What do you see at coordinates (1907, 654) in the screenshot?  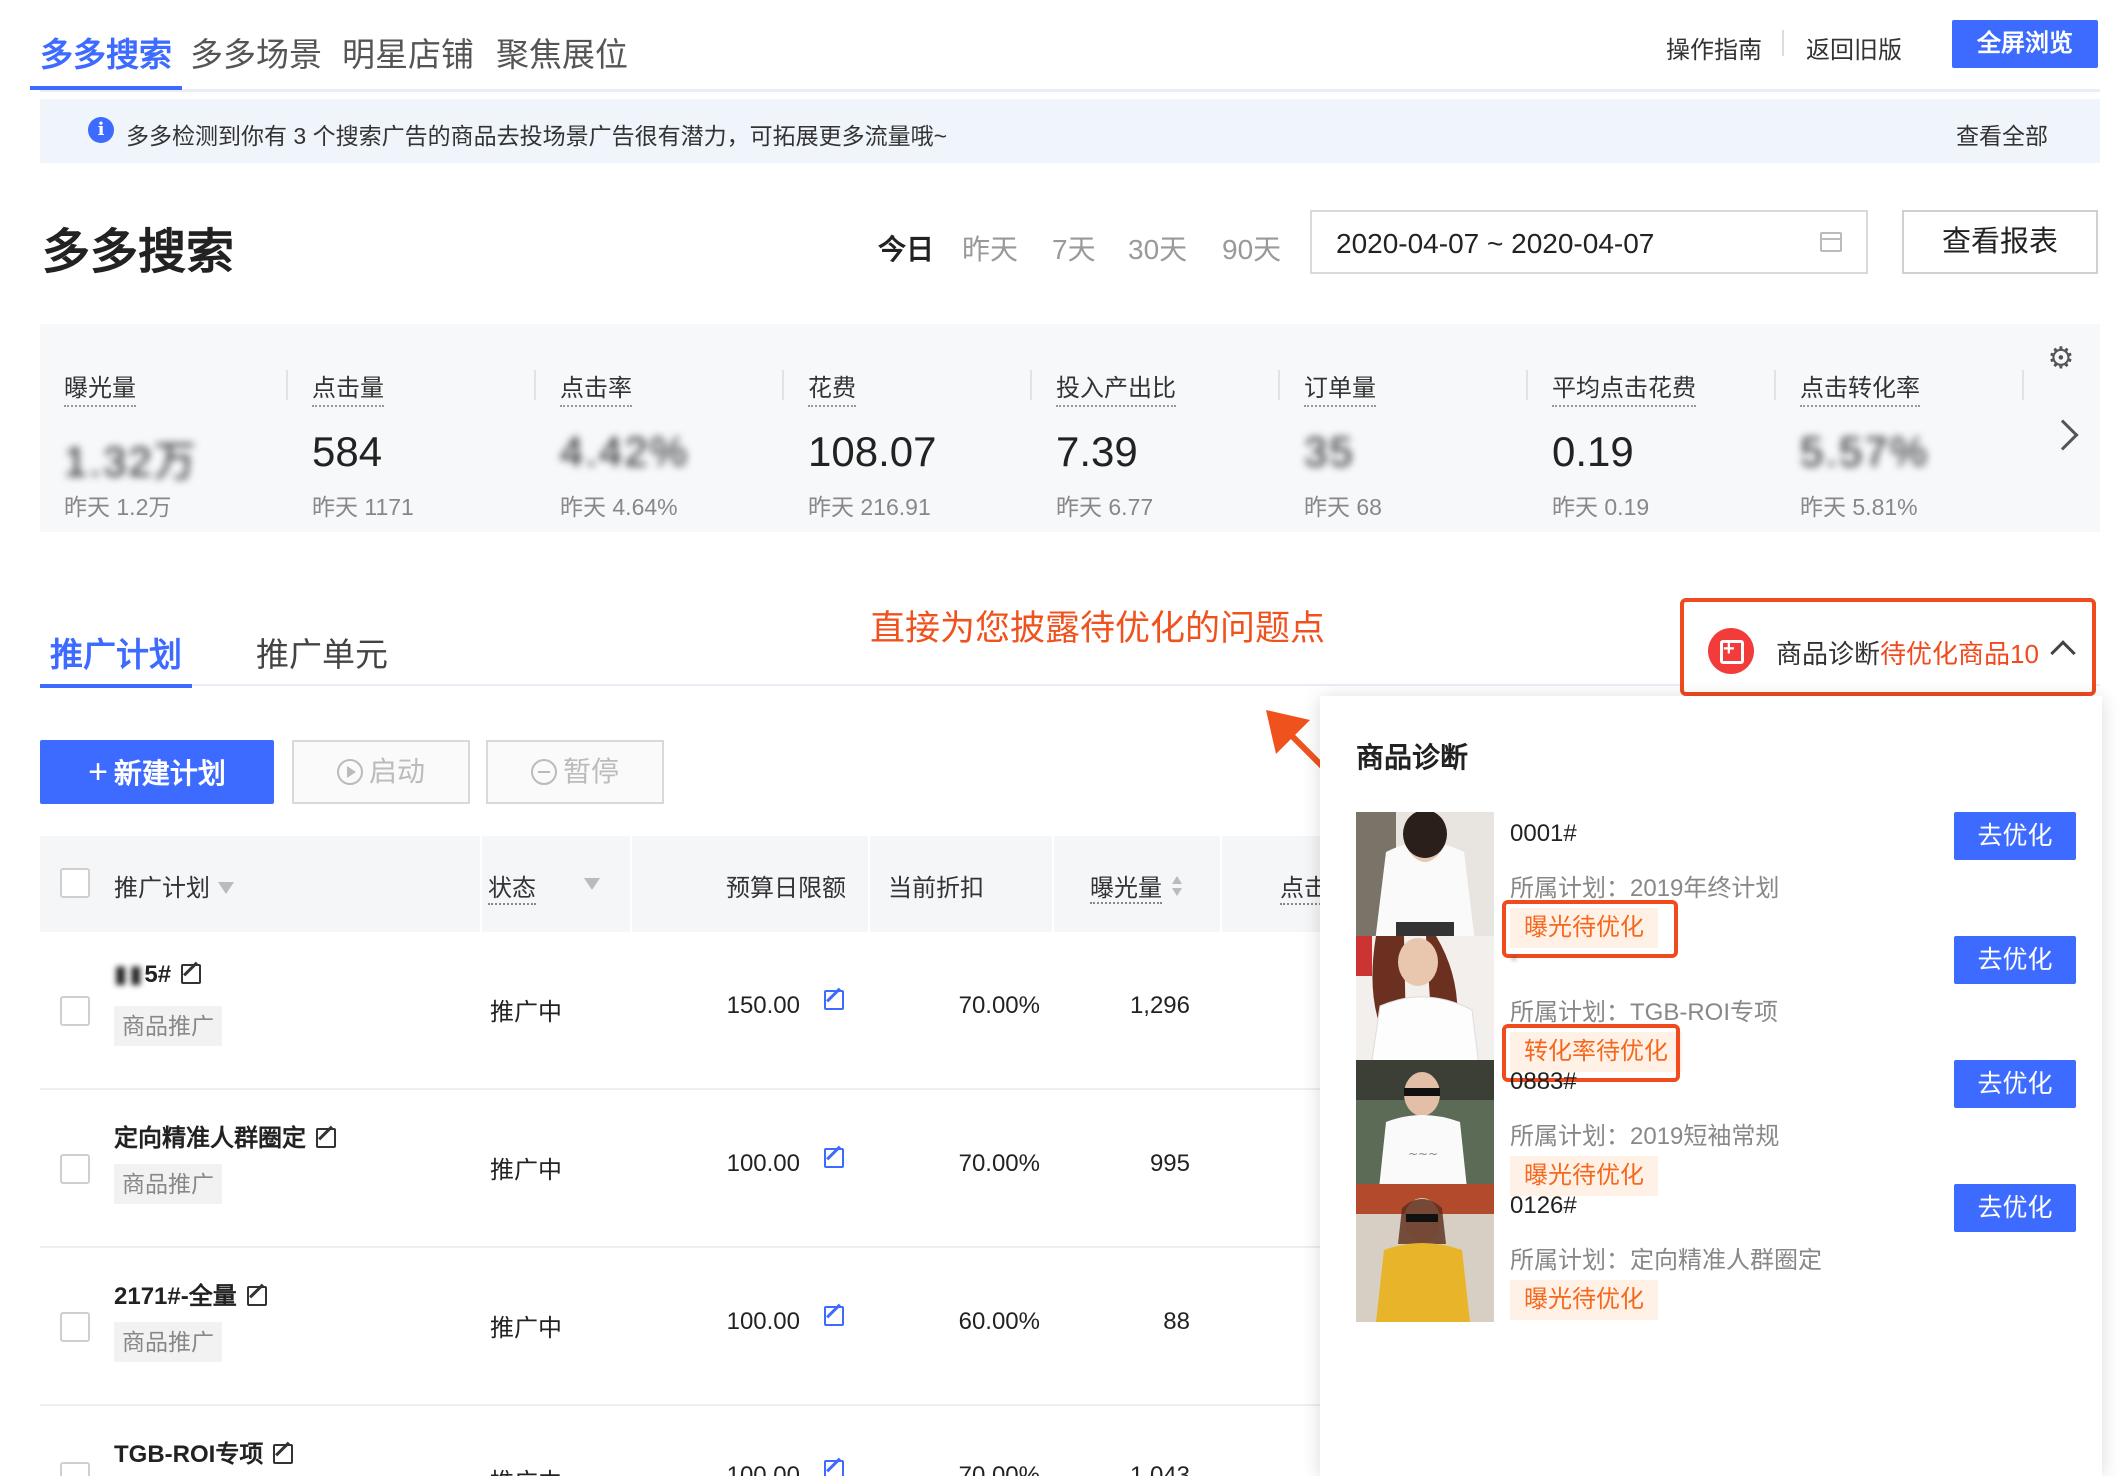 I see `diagnosis-label: 商品诊断待优化商品10` at bounding box center [1907, 654].